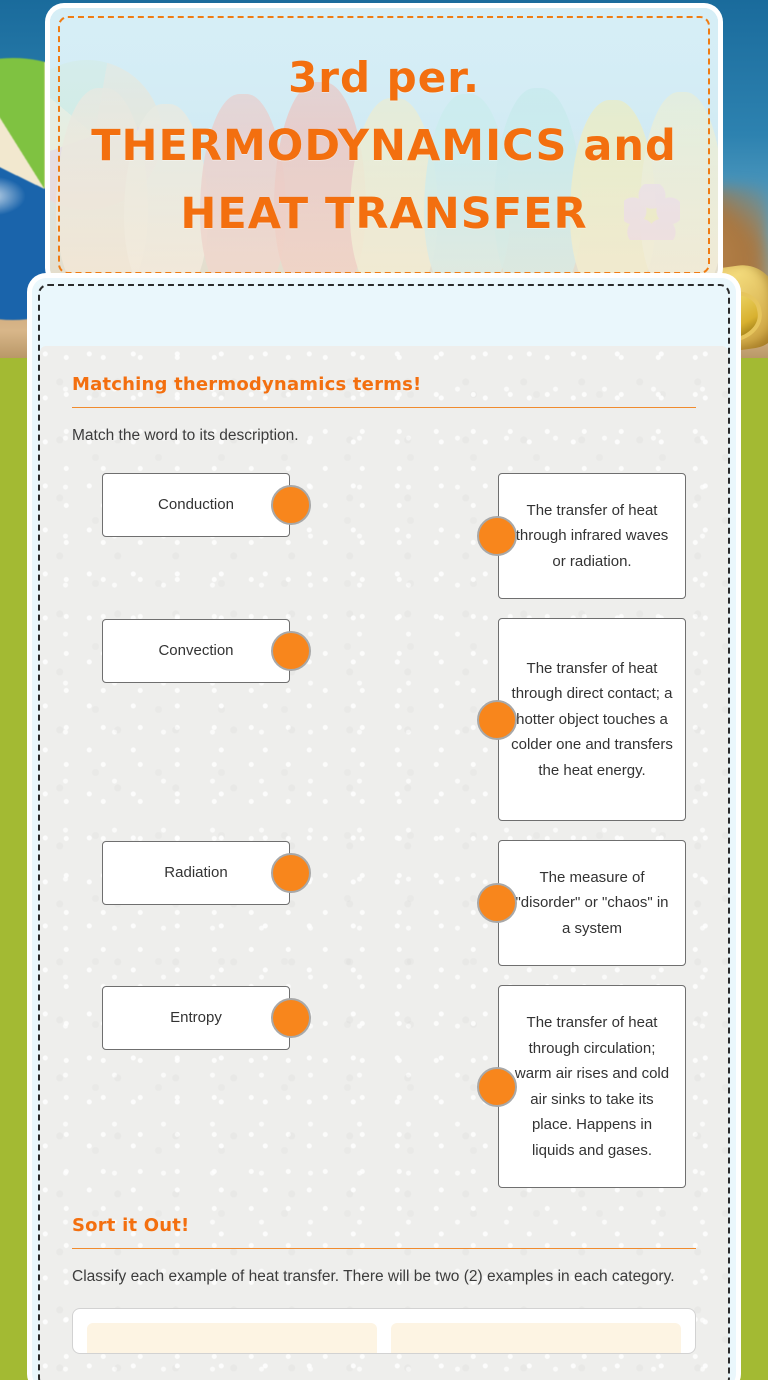  Describe the element at coordinates (196, 1017) in the screenshot. I see `matching-term-label: Entropy` at that location.